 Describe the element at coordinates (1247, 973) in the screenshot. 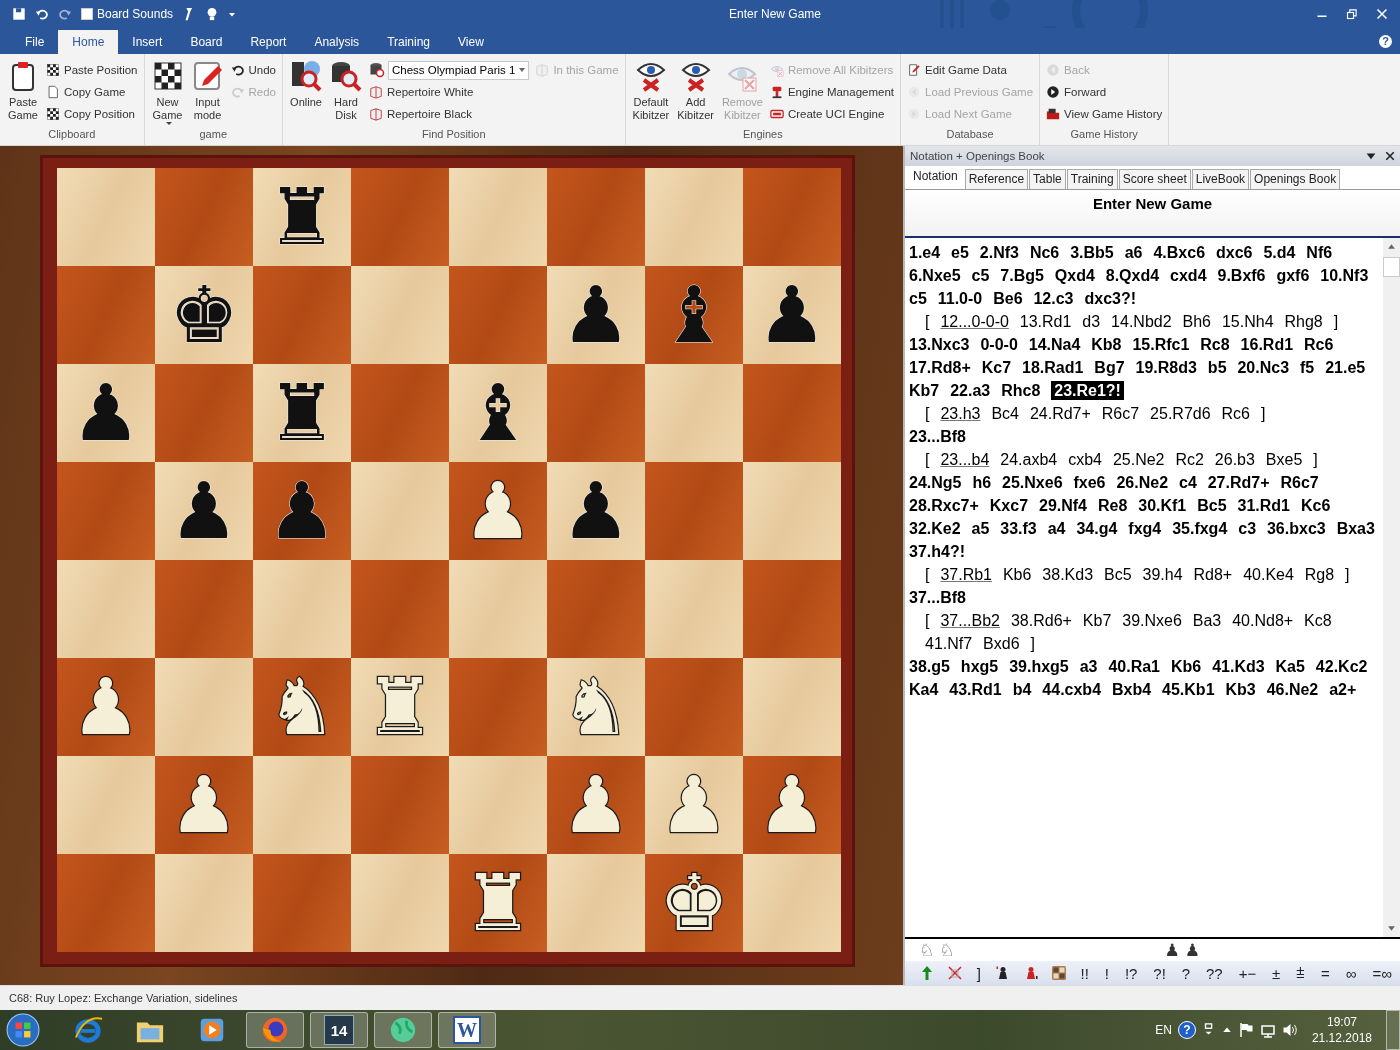

I see `annotation-button: +−` at that location.